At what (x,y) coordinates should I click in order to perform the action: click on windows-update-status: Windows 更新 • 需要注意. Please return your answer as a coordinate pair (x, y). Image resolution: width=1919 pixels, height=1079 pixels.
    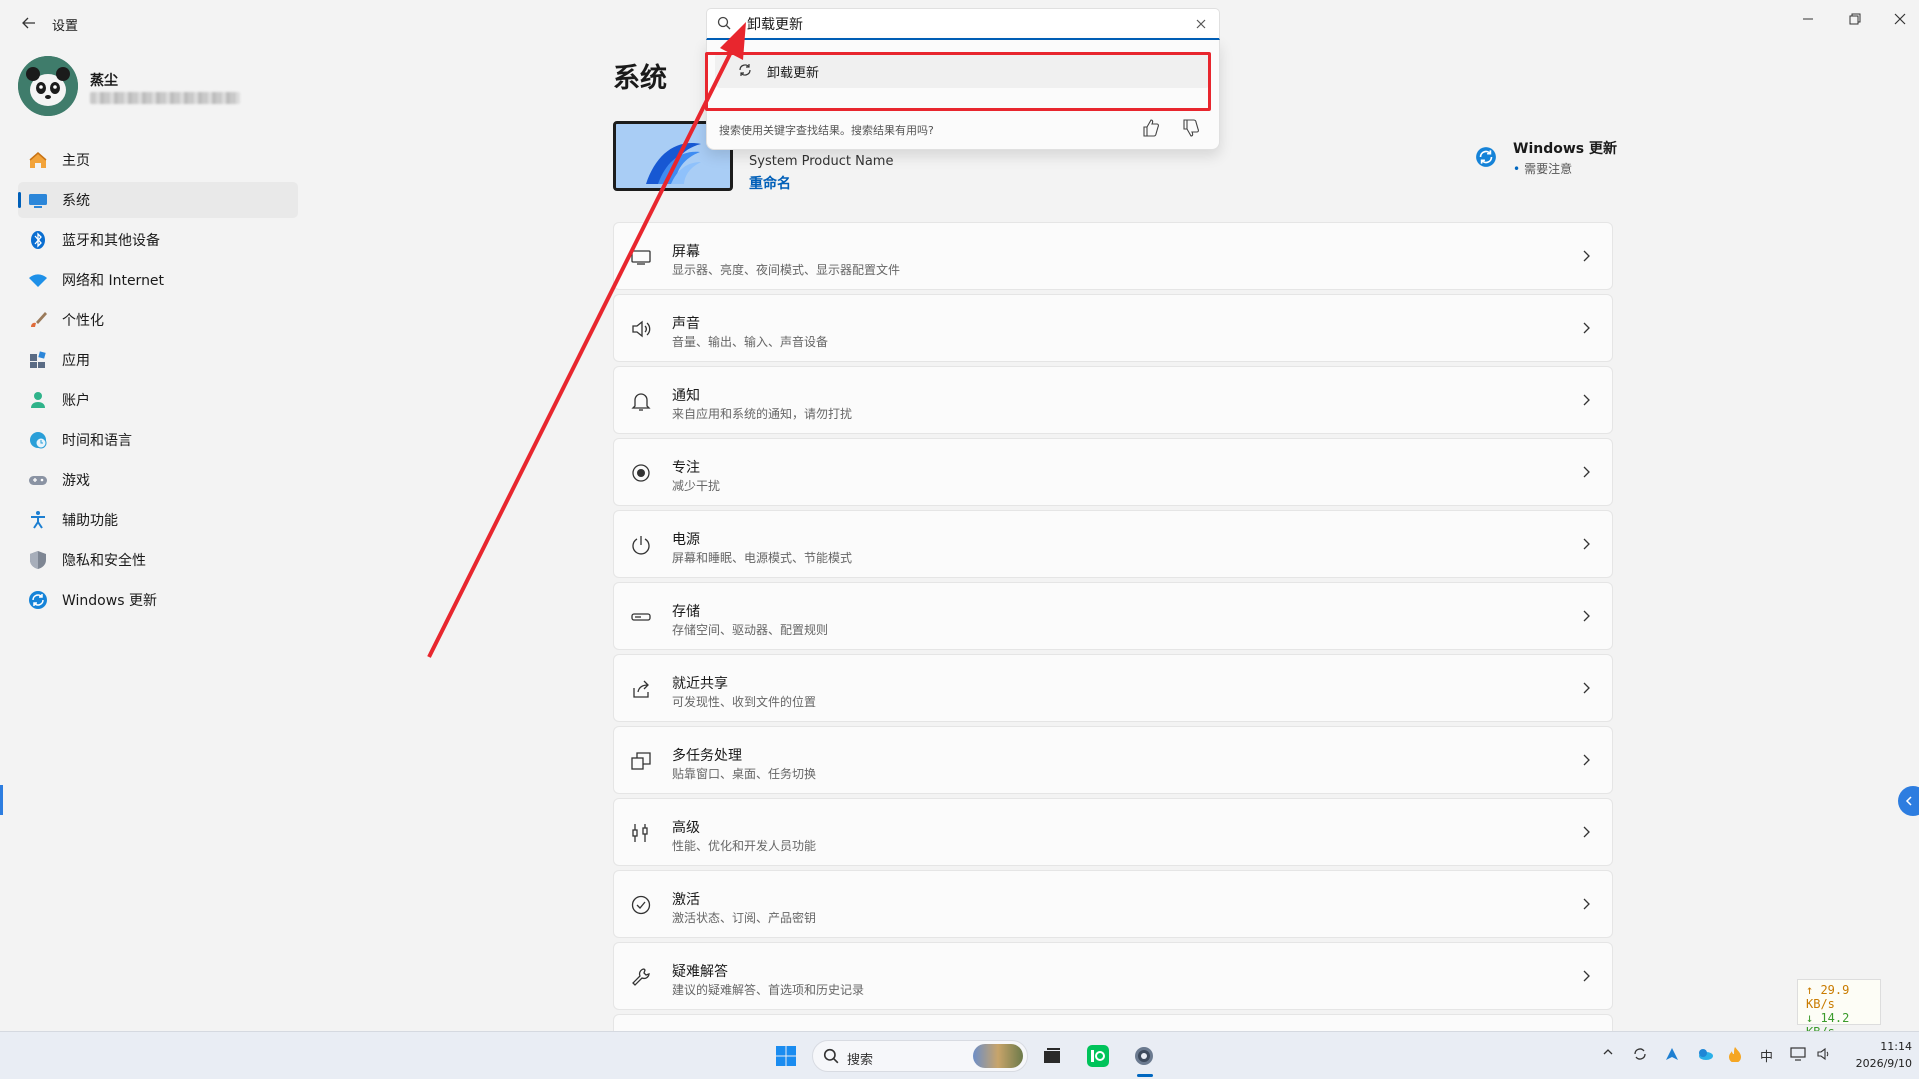
    Looking at the image, I should click on (1553, 158).